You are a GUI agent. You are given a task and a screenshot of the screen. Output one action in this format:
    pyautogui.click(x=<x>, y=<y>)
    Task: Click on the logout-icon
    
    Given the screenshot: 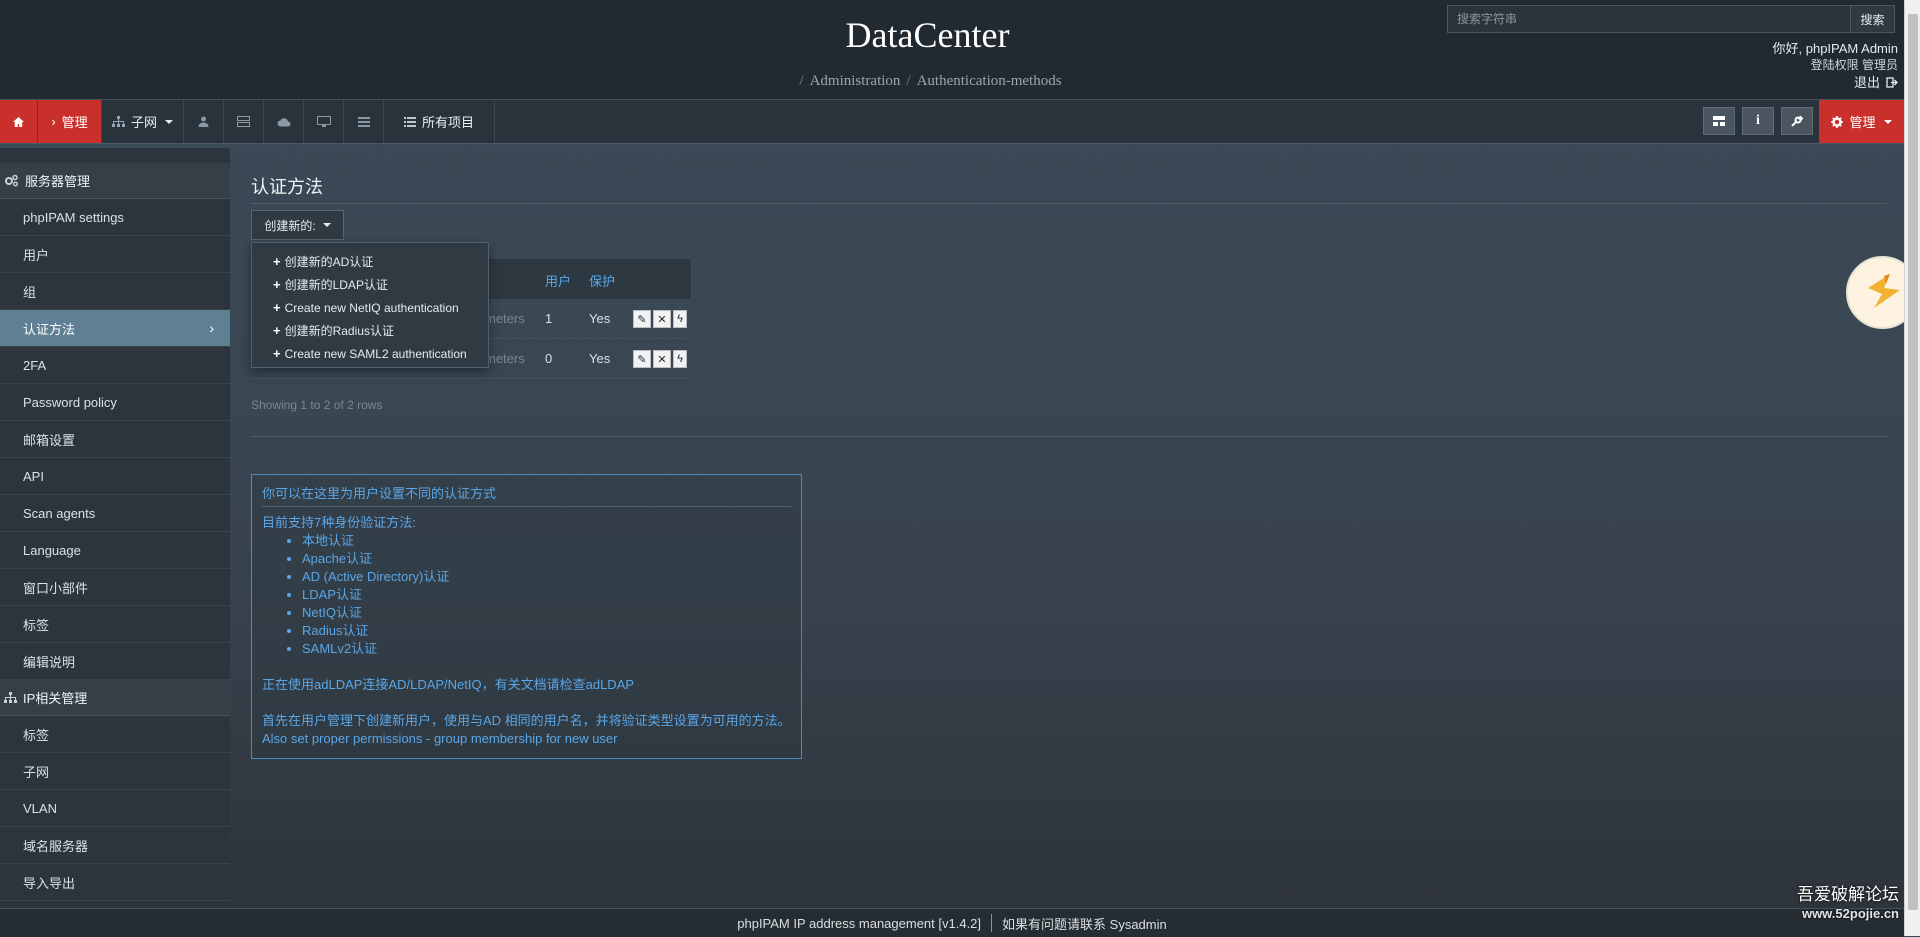 What is the action you would take?
    pyautogui.click(x=1892, y=82)
    